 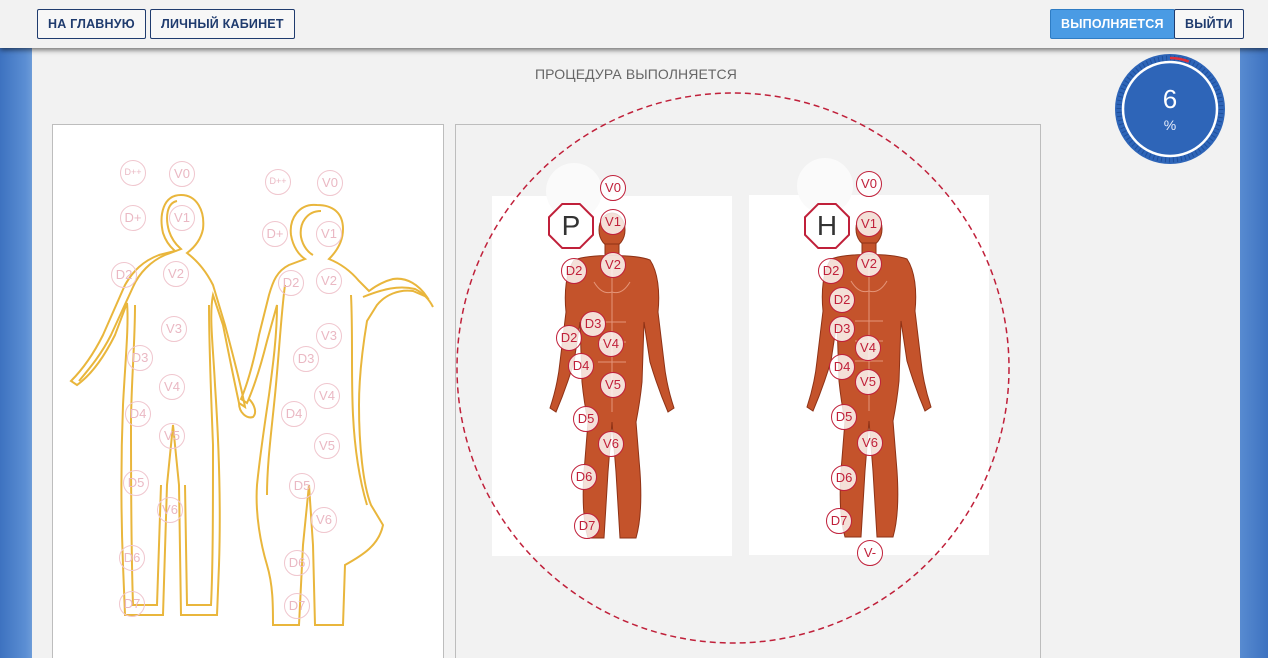 I want to click on woman-point-v4: V4, so click(x=327, y=396).